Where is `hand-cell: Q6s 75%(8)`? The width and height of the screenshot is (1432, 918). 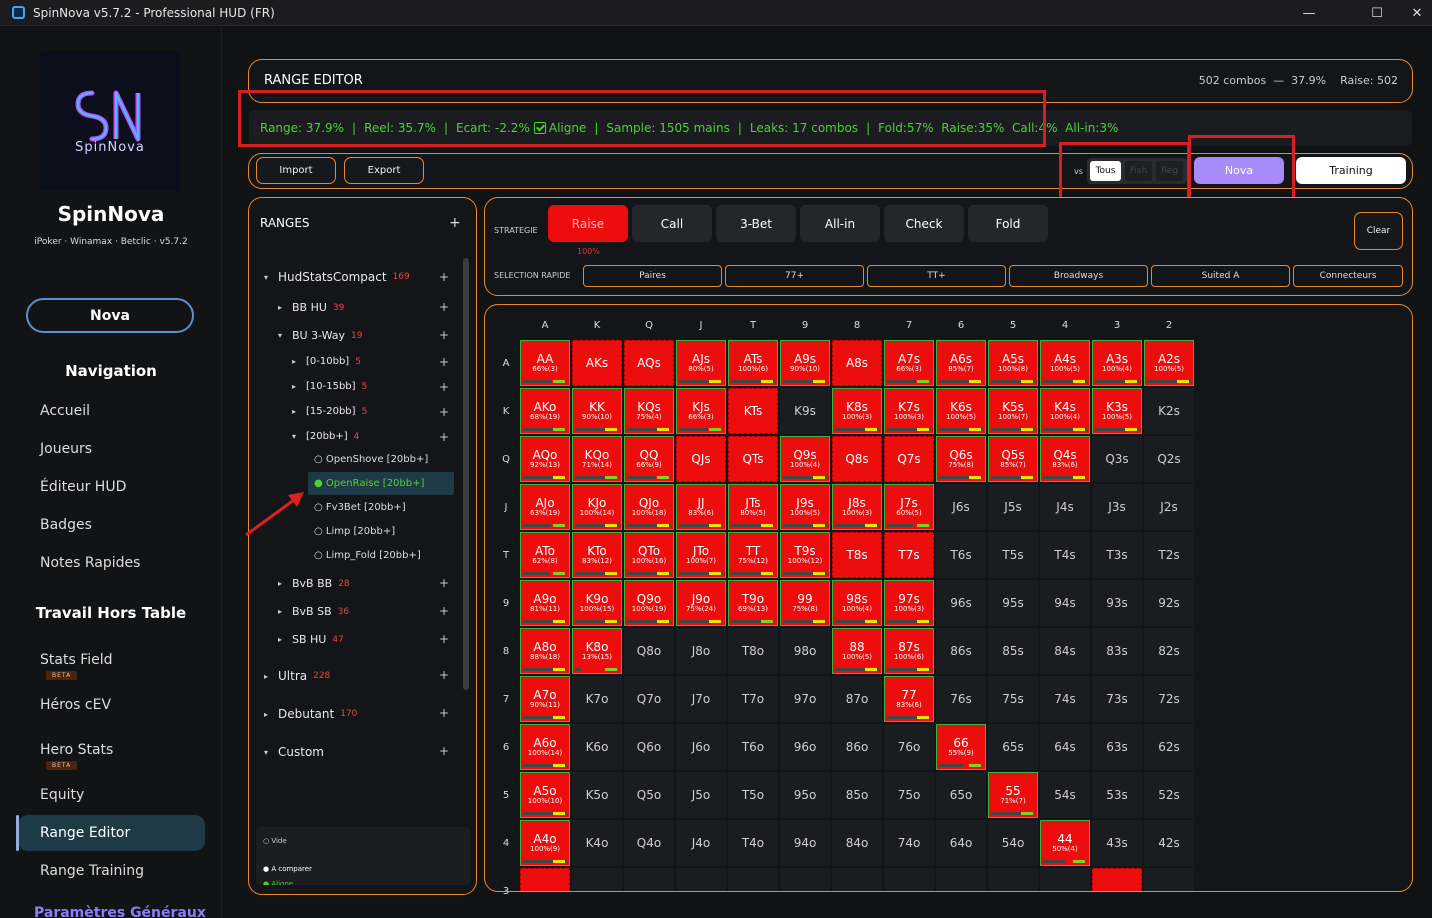 hand-cell: Q6s 75%(8) is located at coordinates (961, 459).